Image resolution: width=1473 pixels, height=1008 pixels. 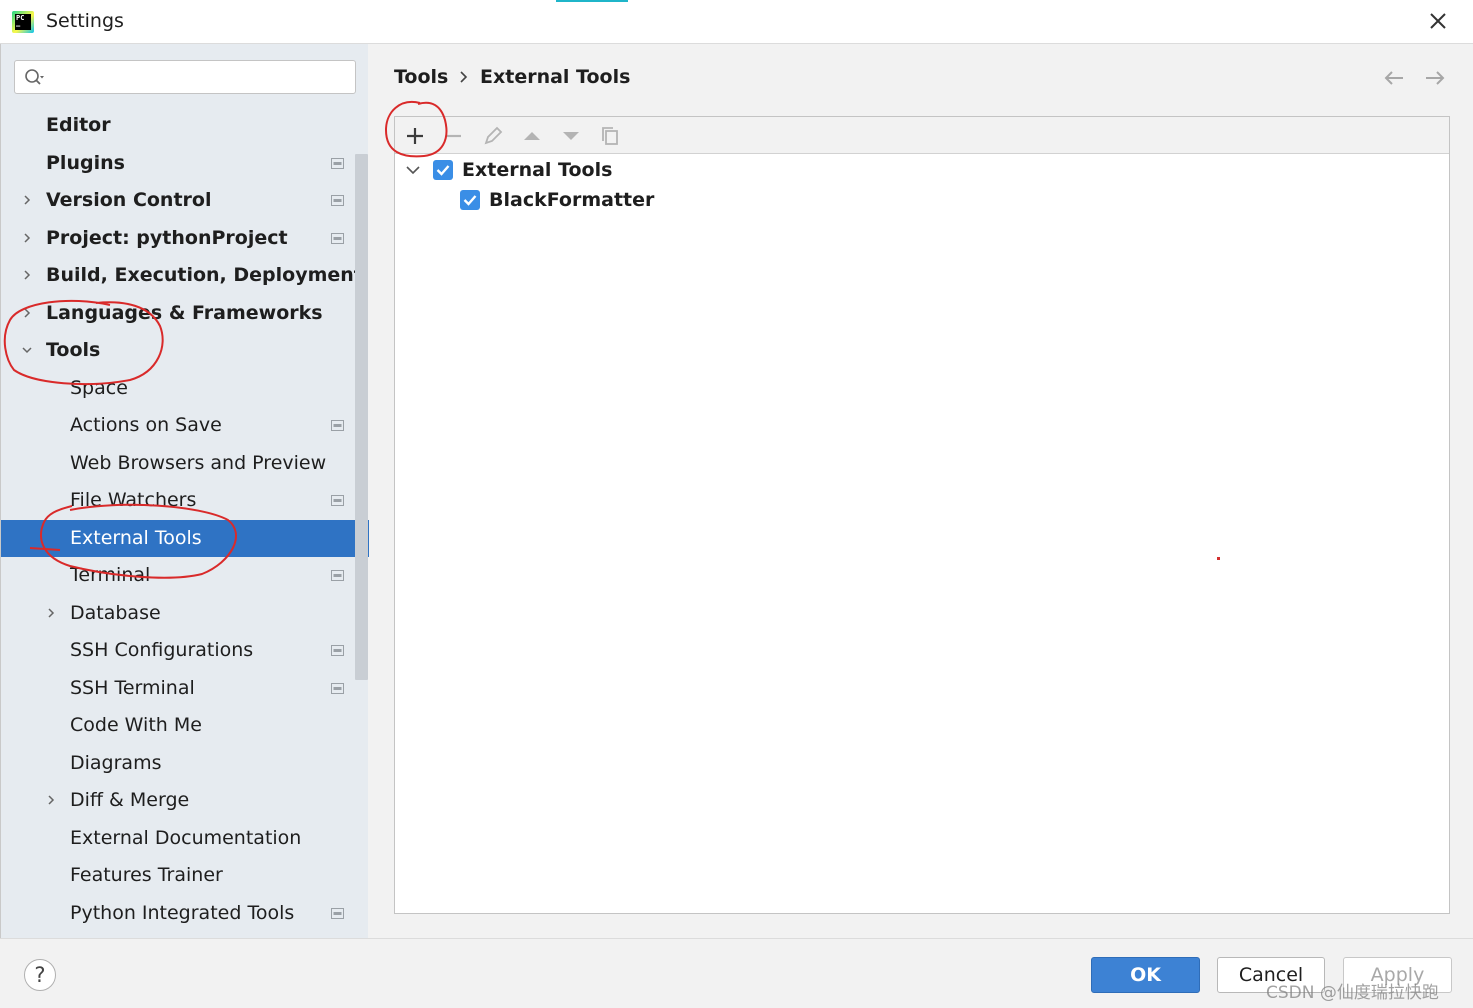 What do you see at coordinates (736, 22) in the screenshot?
I see `title-bar: PC — Settings` at bounding box center [736, 22].